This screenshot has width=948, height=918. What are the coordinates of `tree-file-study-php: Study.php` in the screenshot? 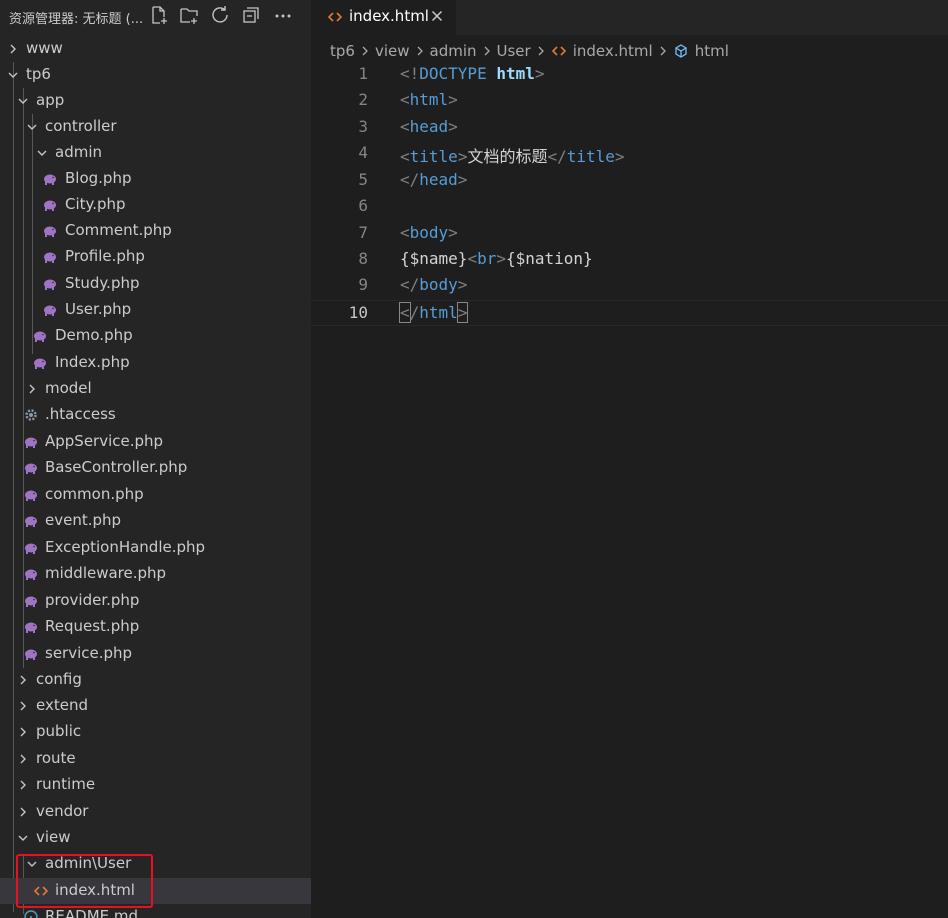 It's located at (155, 284).